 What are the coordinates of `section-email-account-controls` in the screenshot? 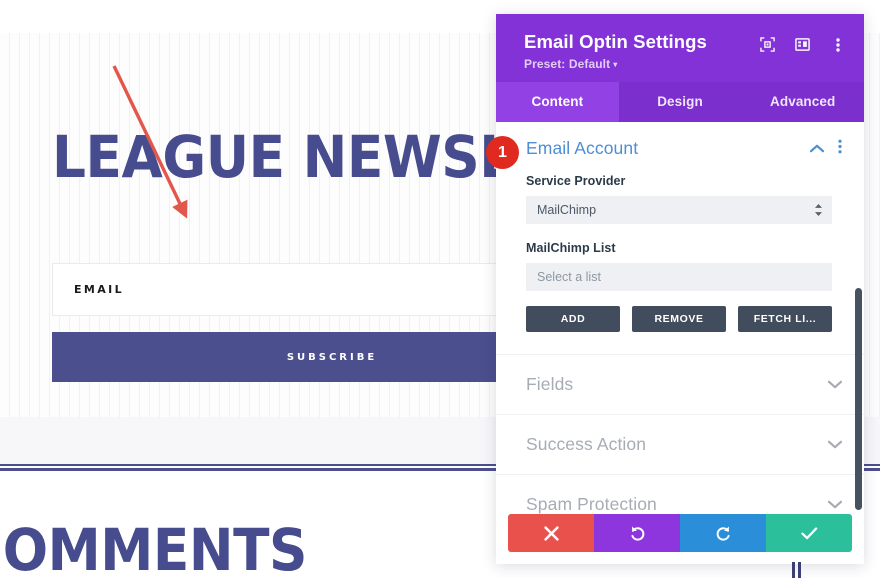 It's located at (825, 149).